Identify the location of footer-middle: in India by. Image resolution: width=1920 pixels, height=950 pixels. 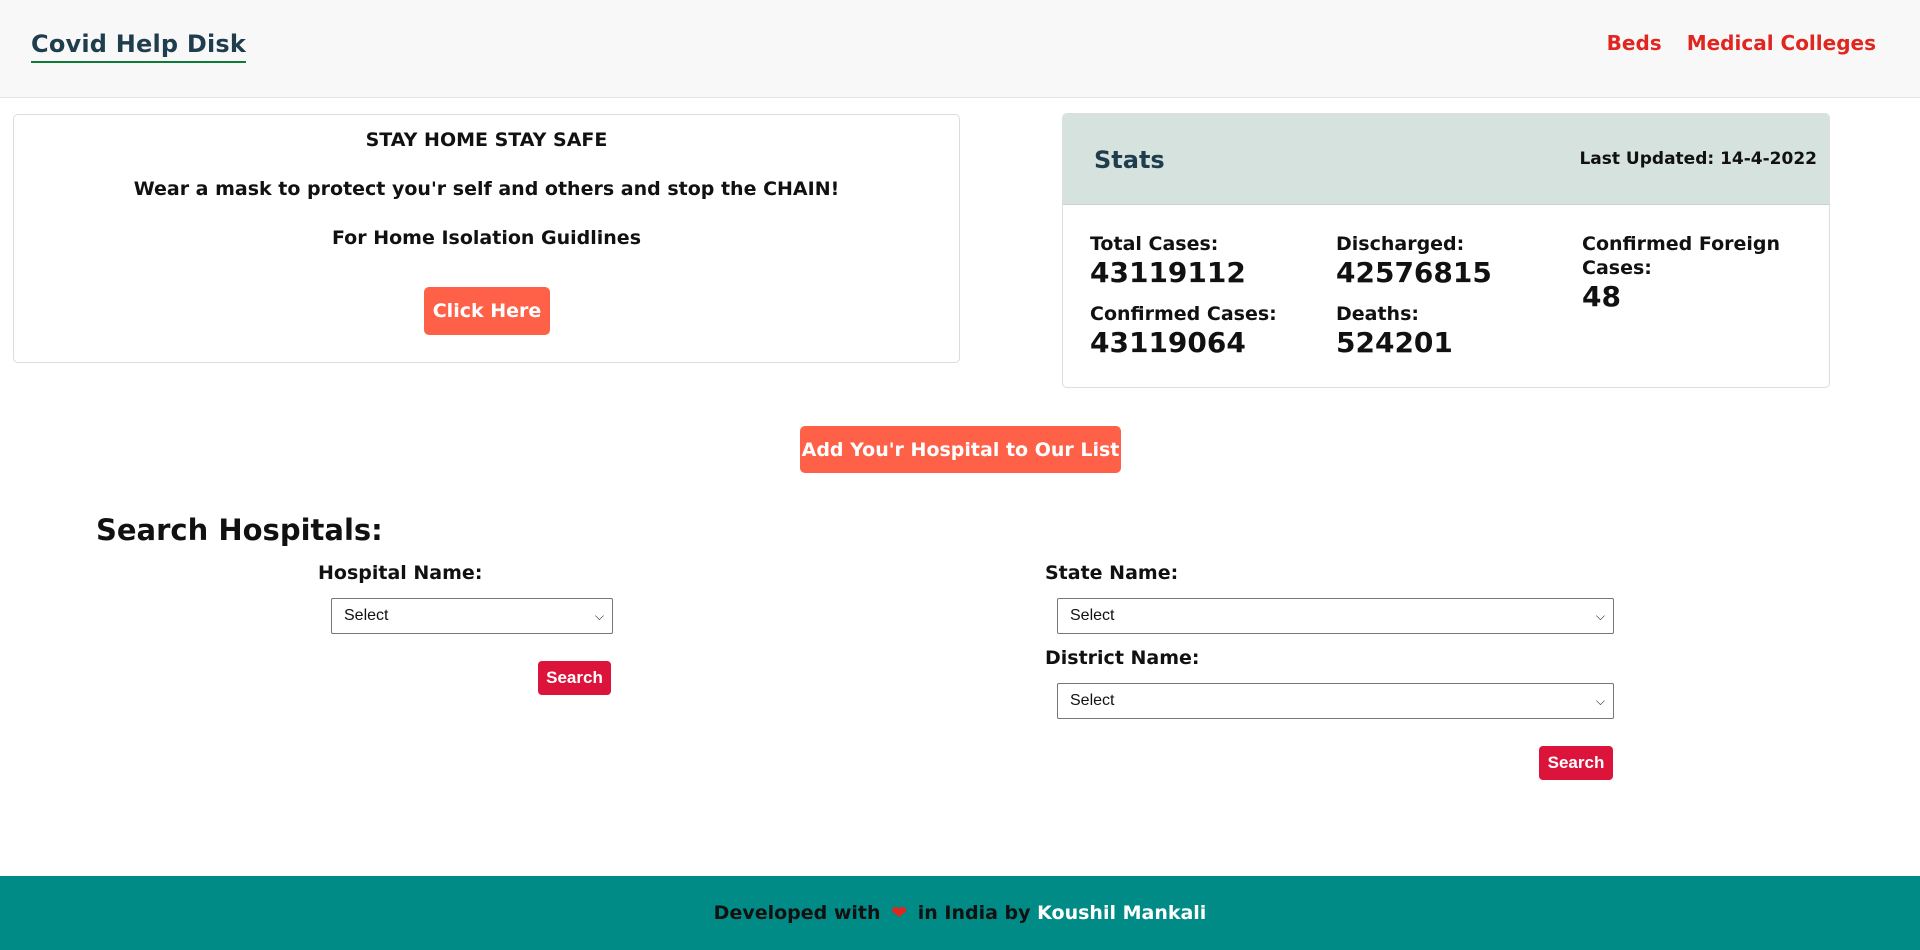
(974, 913).